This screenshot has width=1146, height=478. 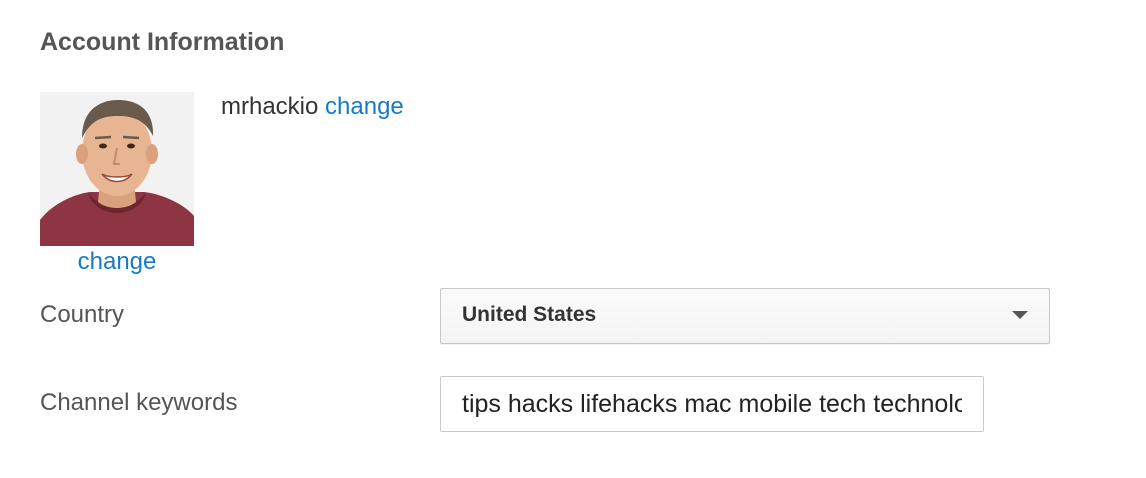 I want to click on username-change-link: change, so click(x=364, y=106).